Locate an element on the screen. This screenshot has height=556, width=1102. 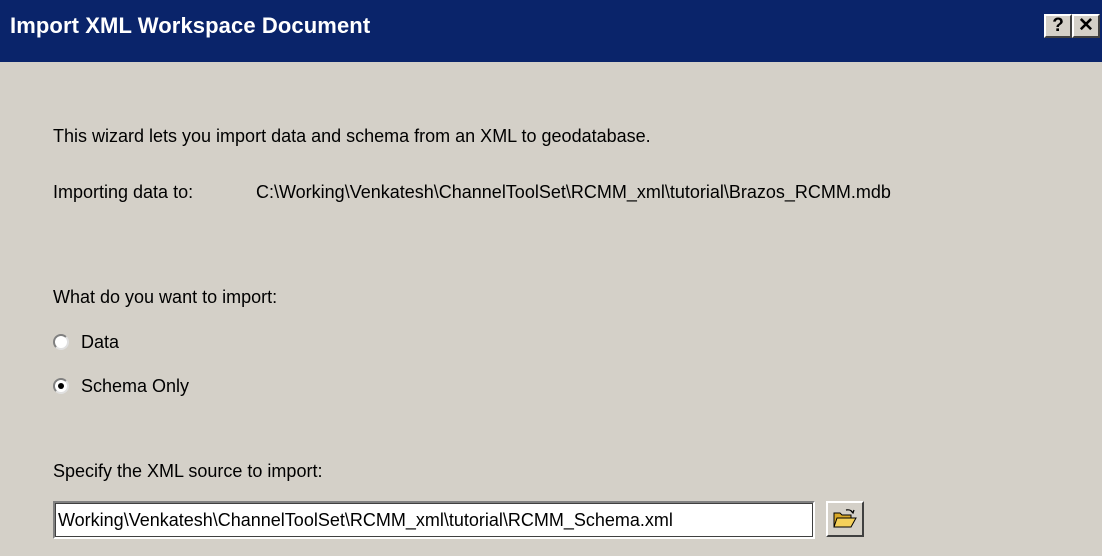
radio-data: Data is located at coordinates (86, 342).